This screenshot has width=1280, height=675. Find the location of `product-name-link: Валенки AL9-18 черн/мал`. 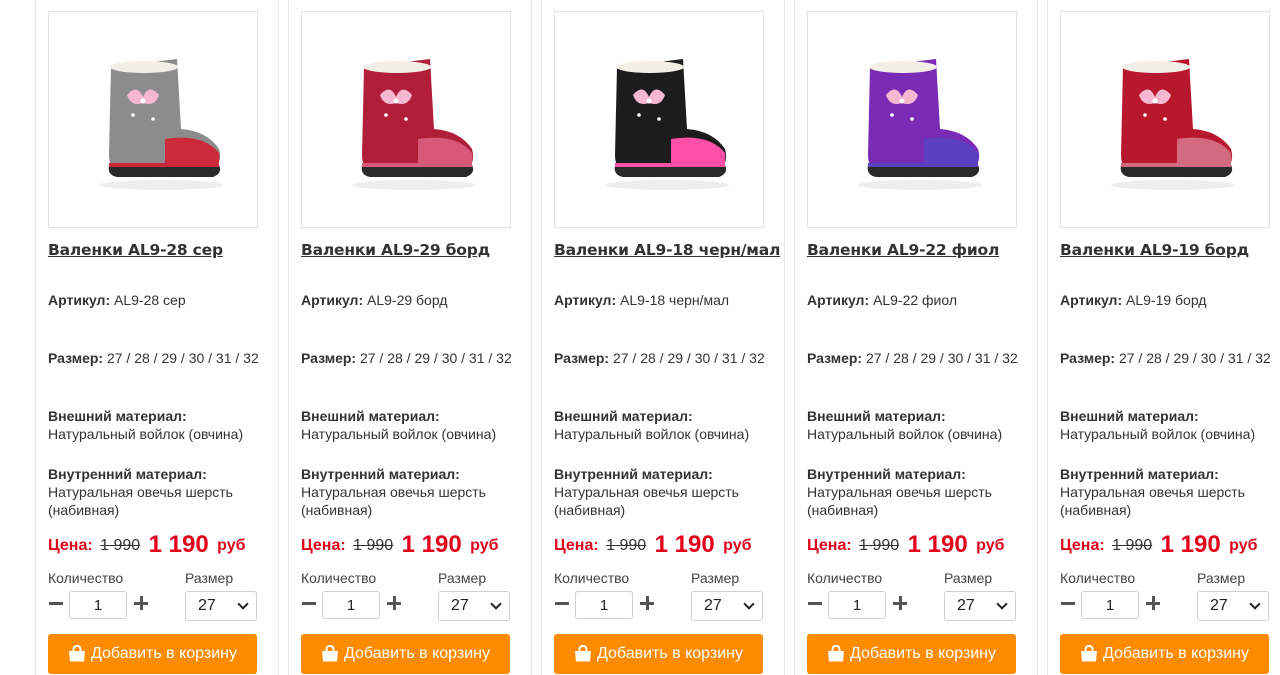

product-name-link: Валенки AL9-18 черн/мал is located at coordinates (668, 250).